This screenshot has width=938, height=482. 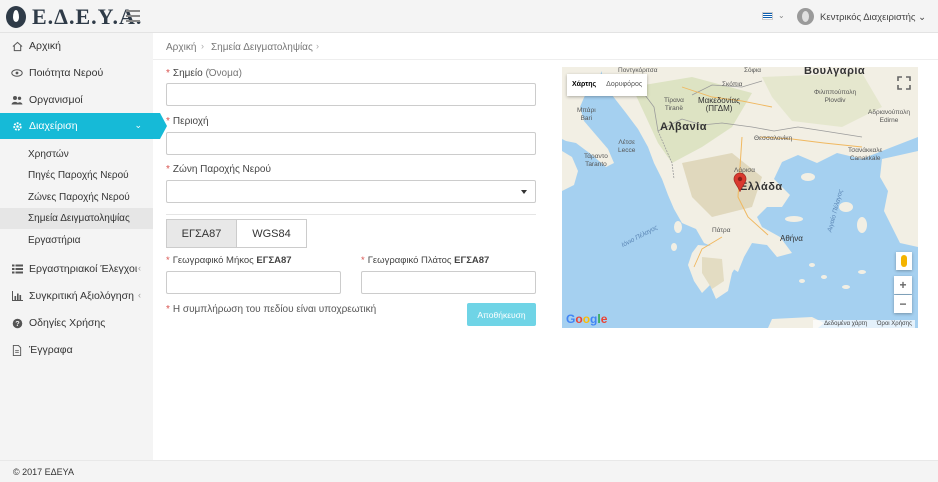 I want to click on sidebar-subitem-laboratories: Εργαστήρια, so click(x=76, y=240).